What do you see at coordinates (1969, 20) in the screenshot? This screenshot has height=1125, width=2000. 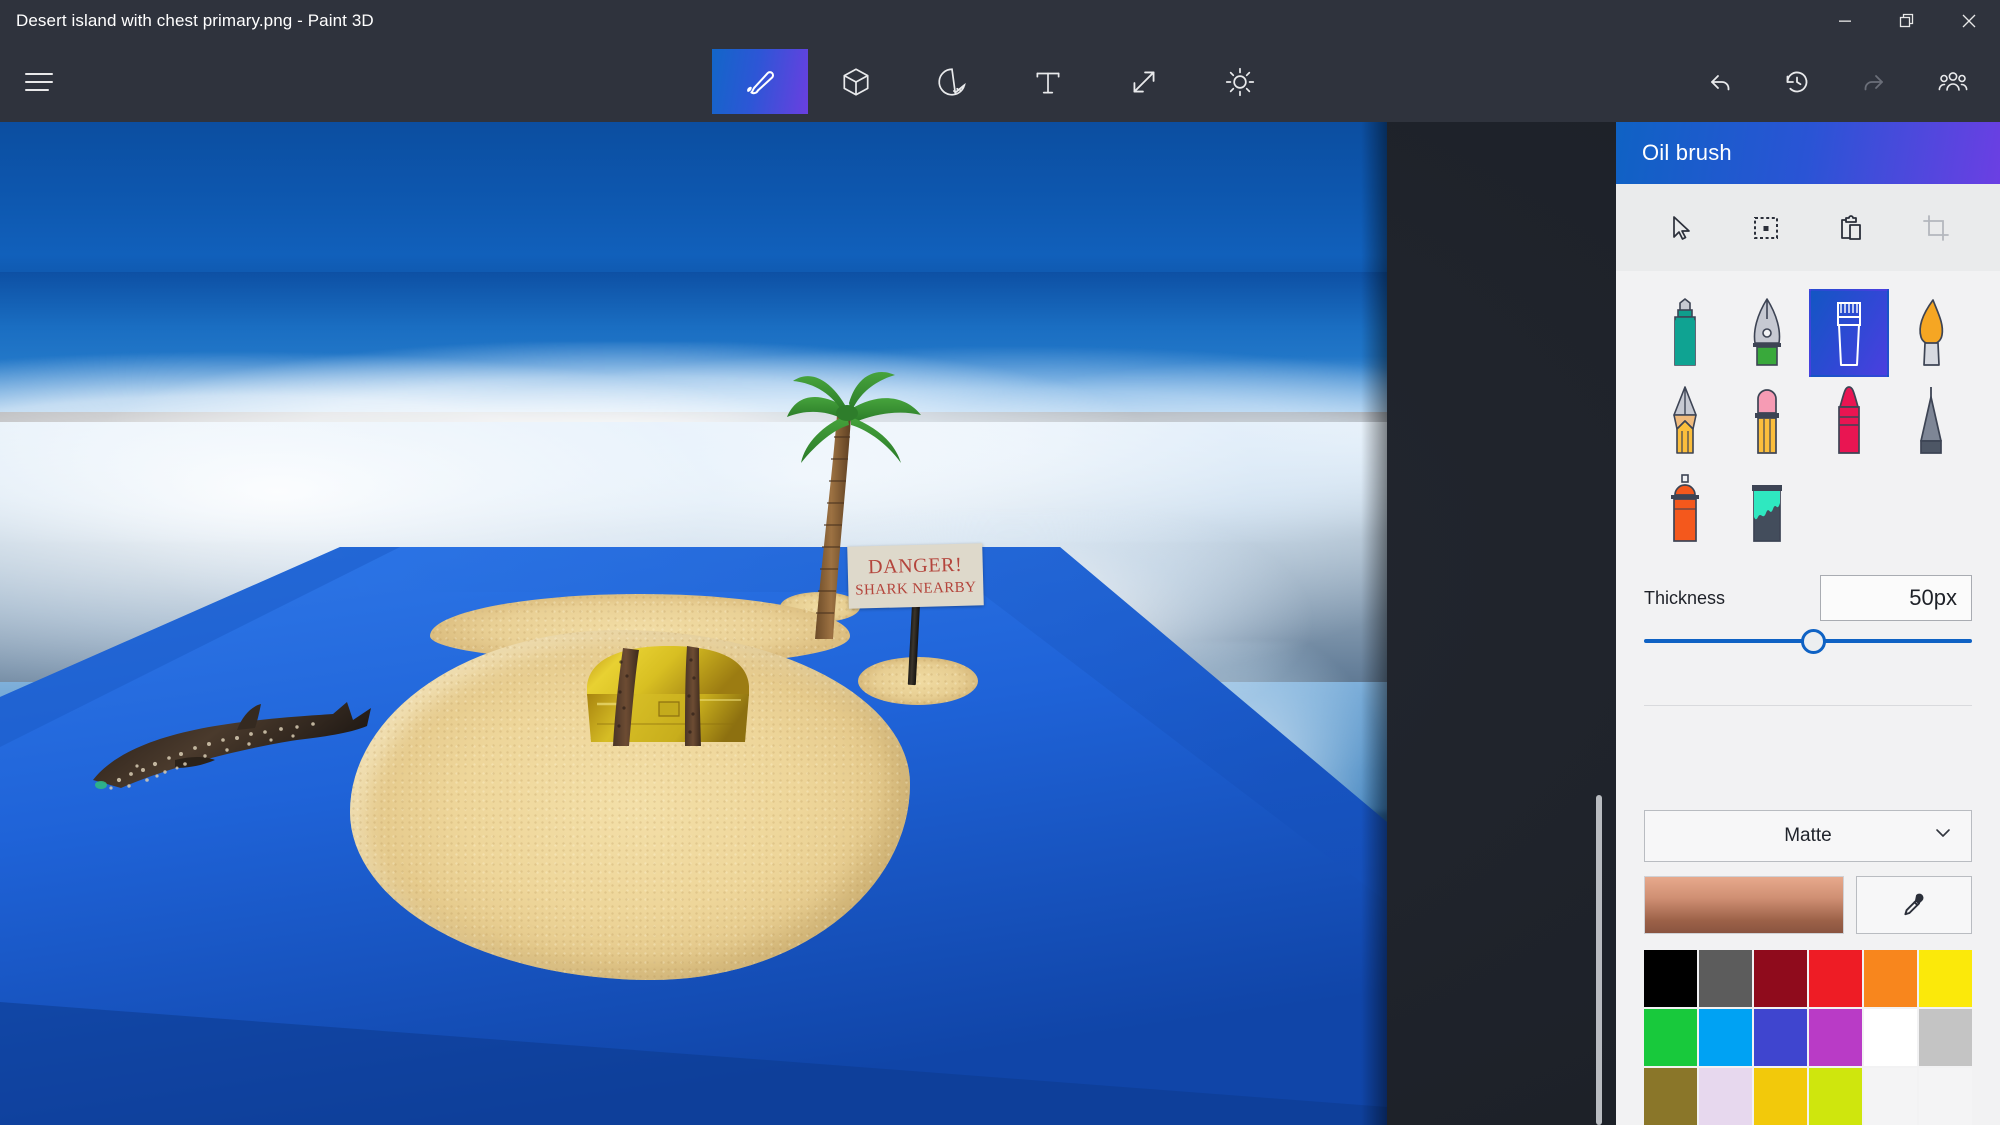 I see `close-button` at bounding box center [1969, 20].